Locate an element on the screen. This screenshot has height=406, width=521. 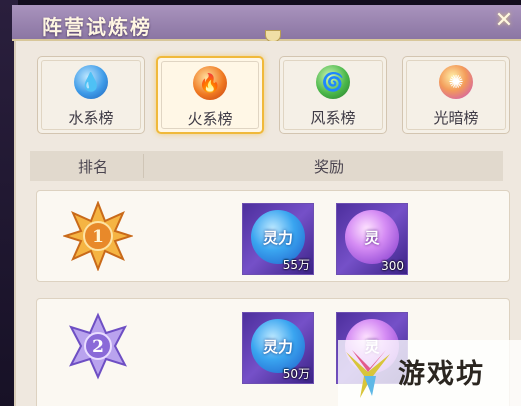
column-header-rank: 排名 is located at coordinates (93, 167).